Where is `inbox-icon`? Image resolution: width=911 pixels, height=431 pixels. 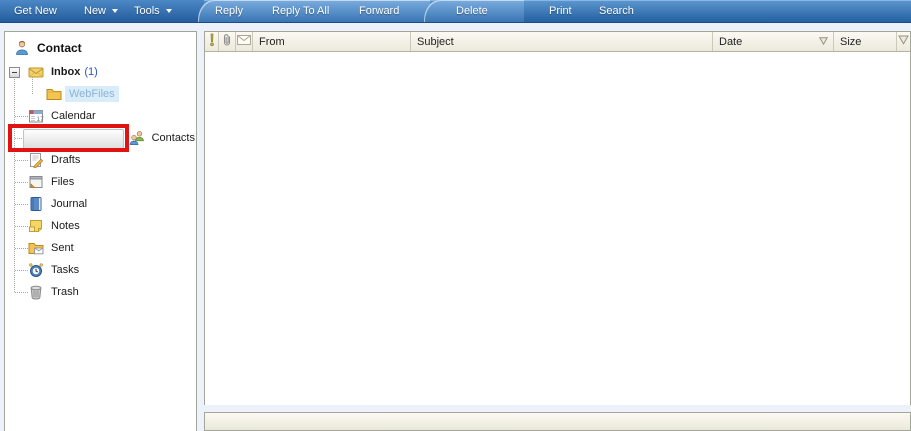 inbox-icon is located at coordinates (36, 72).